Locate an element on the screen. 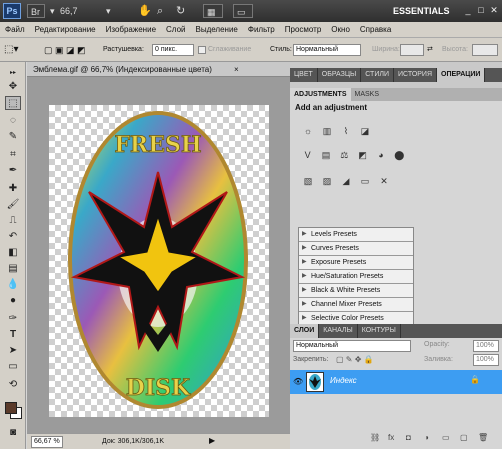  menu-view: Просмотр is located at coordinates (303, 29).